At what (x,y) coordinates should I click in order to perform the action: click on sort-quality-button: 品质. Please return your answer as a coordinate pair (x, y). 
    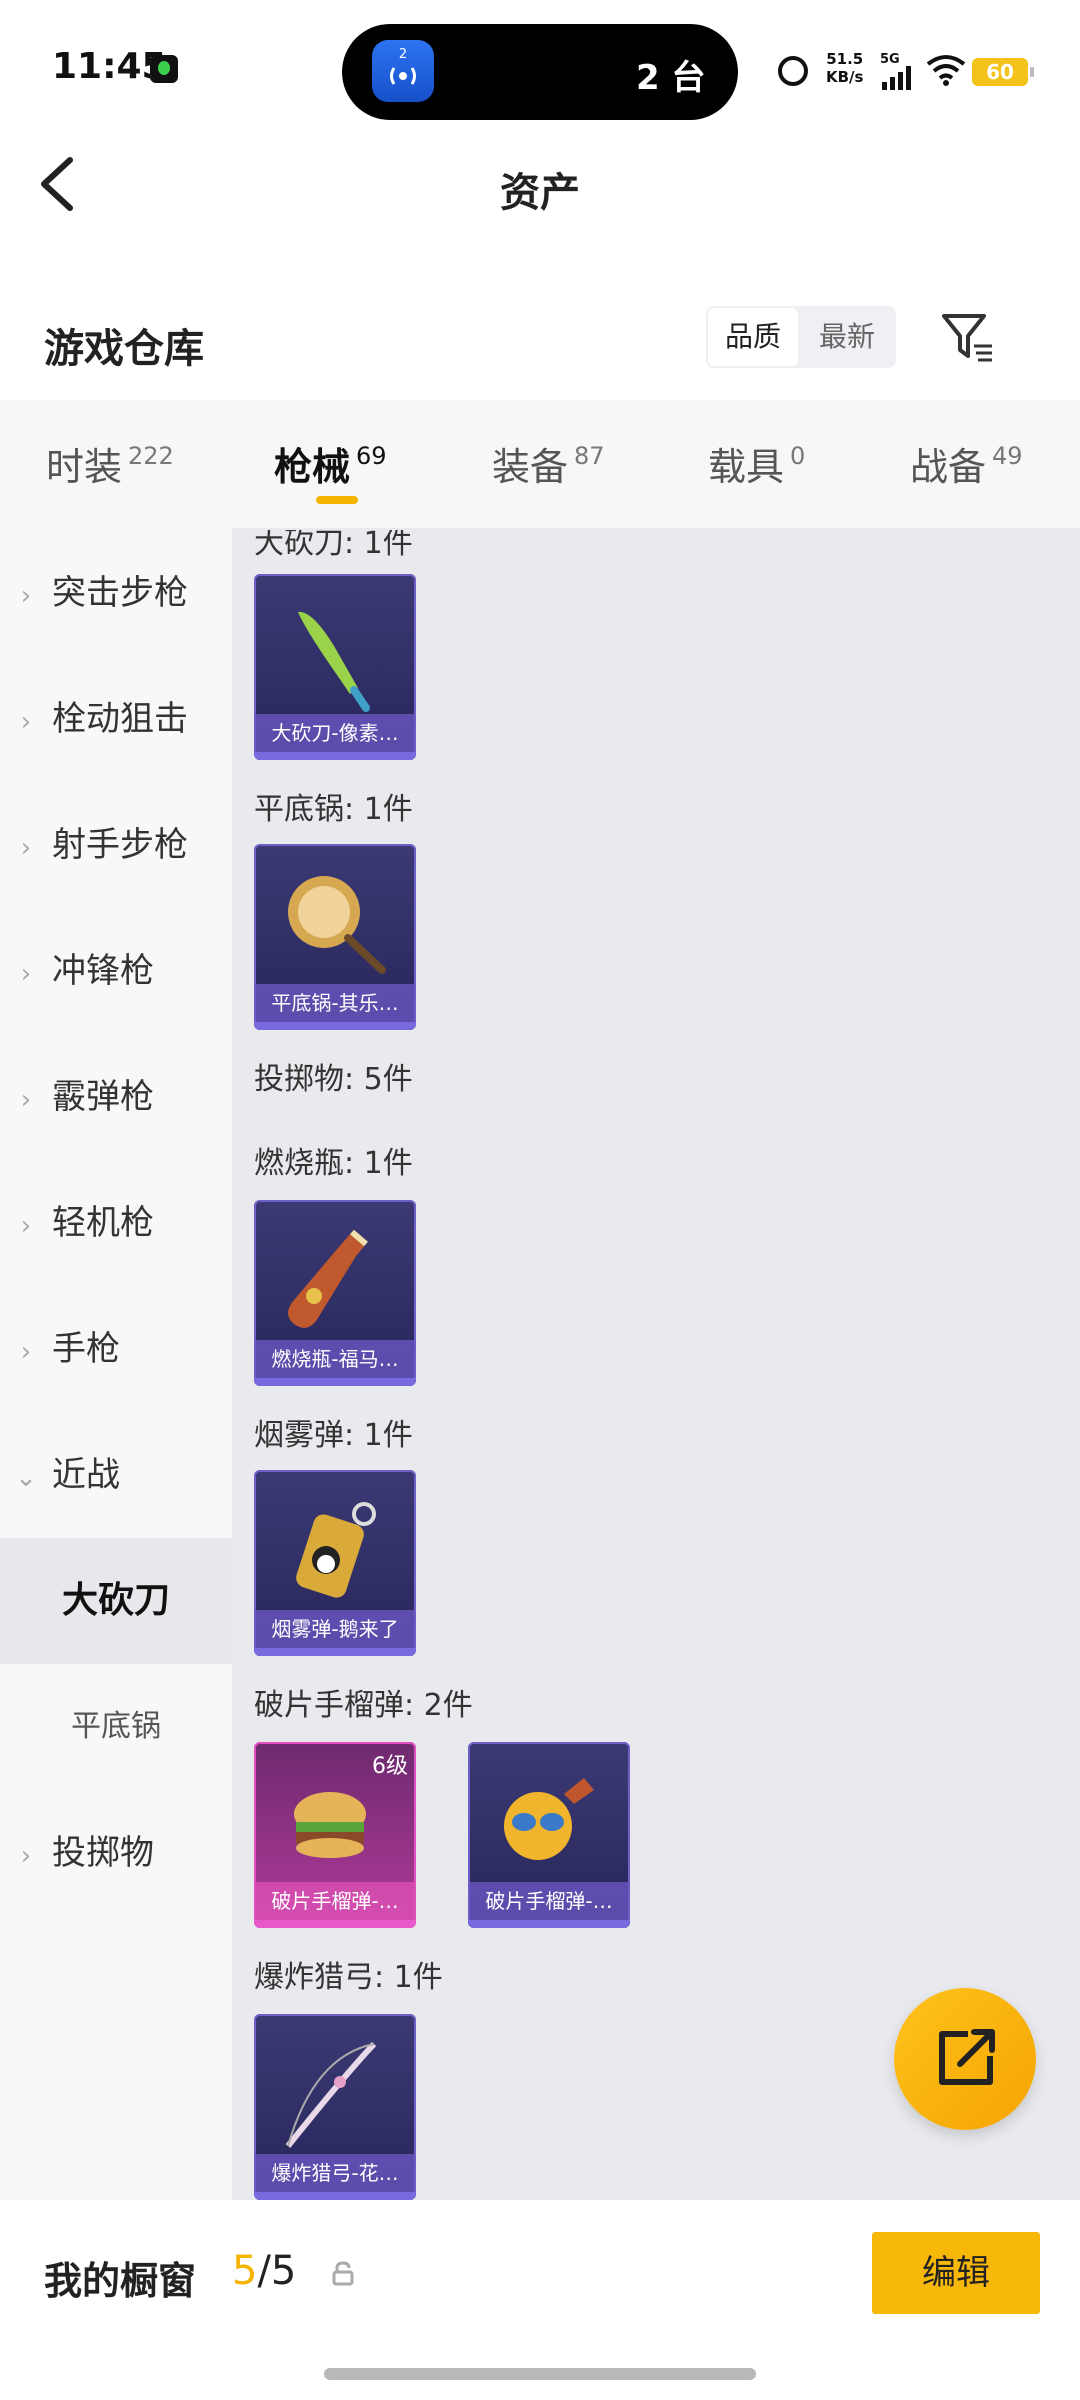
    Looking at the image, I should click on (753, 337).